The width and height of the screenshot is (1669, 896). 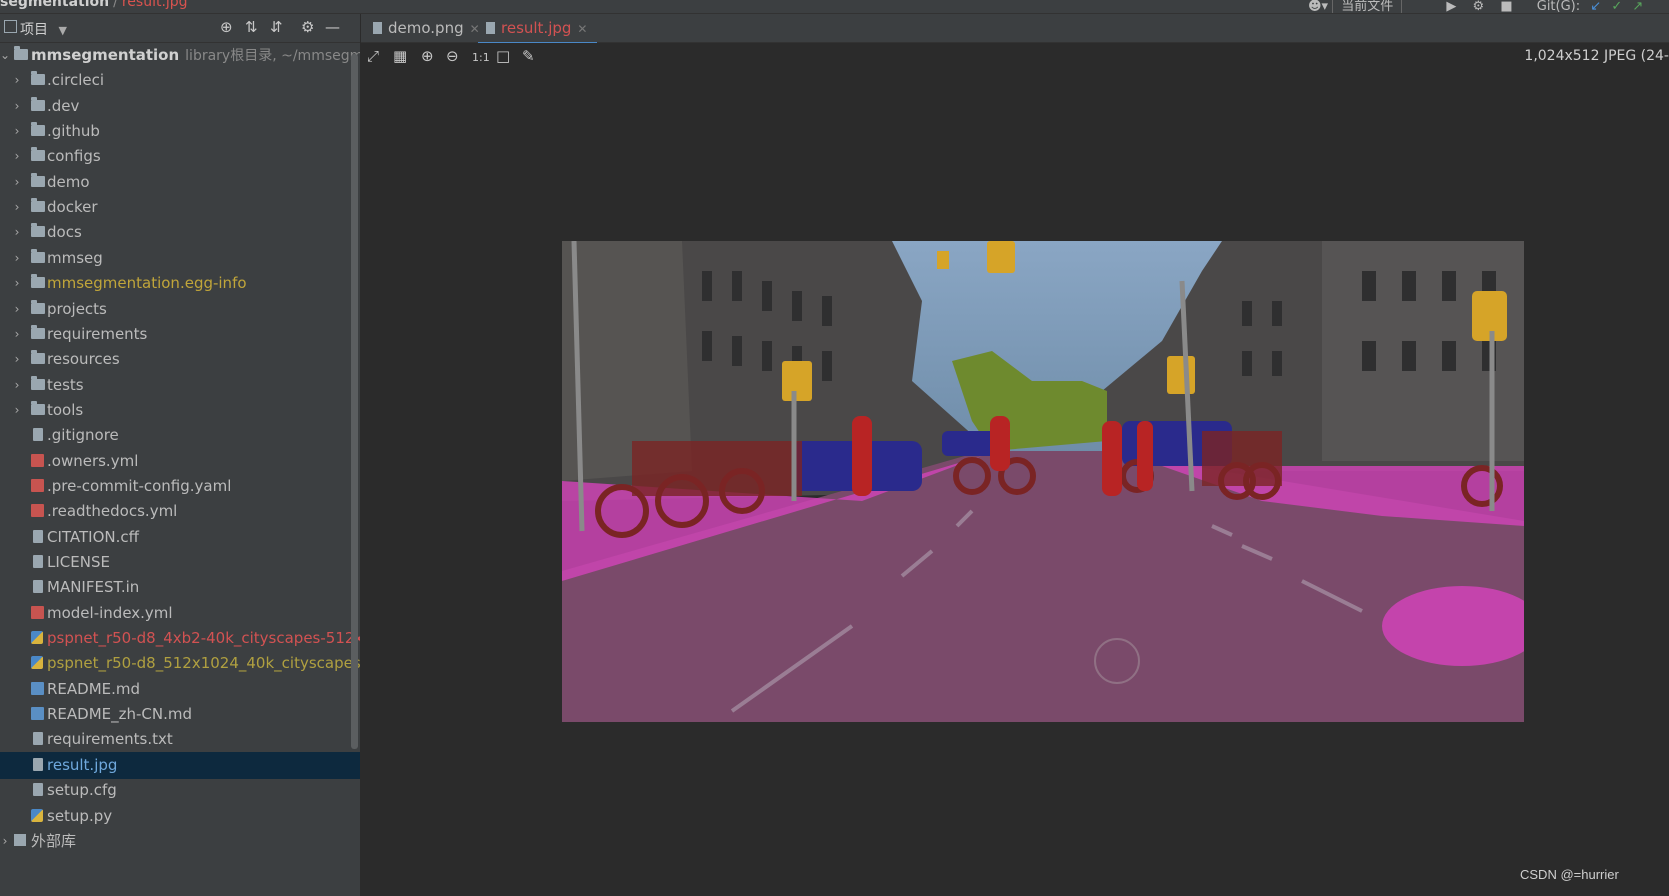 What do you see at coordinates (180, 359) in the screenshot?
I see `tree-folder-resources: › resources` at bounding box center [180, 359].